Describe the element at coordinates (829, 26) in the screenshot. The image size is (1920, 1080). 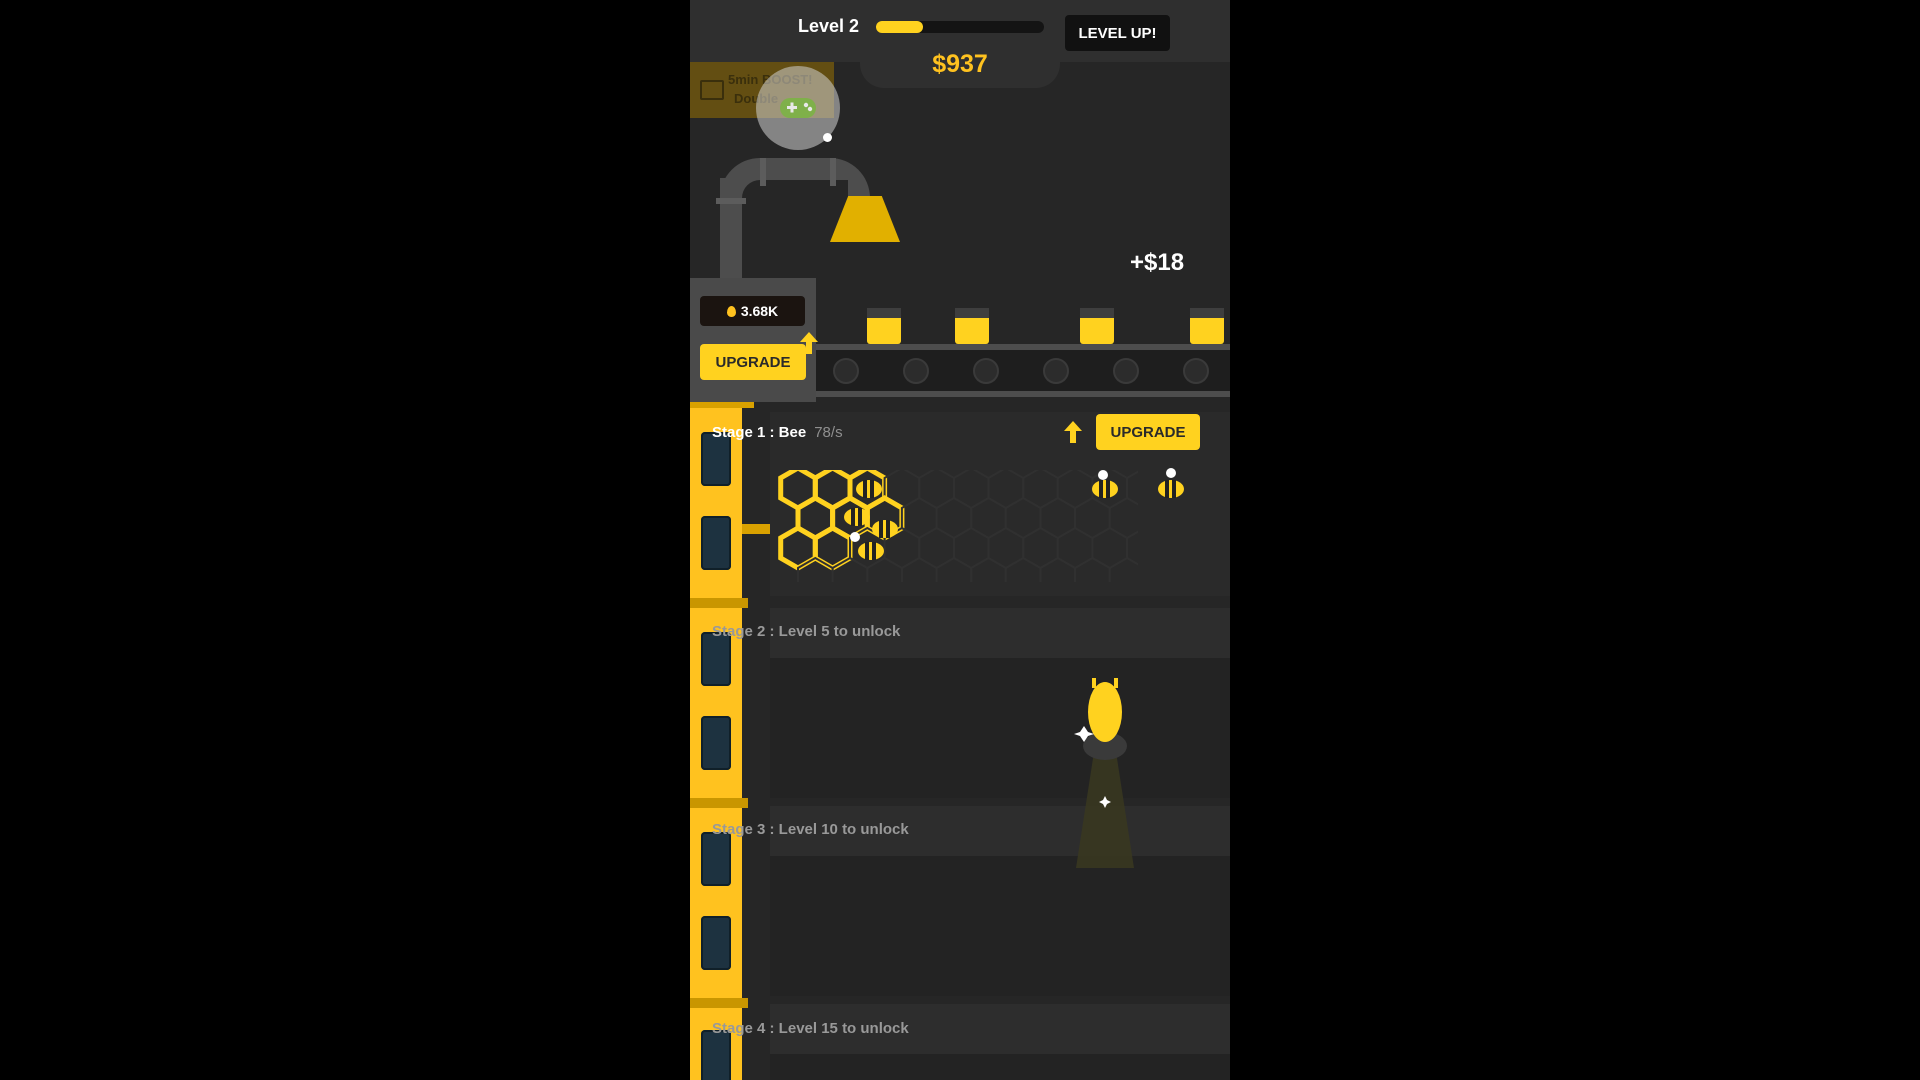
I see `level-label: Level 2` at that location.